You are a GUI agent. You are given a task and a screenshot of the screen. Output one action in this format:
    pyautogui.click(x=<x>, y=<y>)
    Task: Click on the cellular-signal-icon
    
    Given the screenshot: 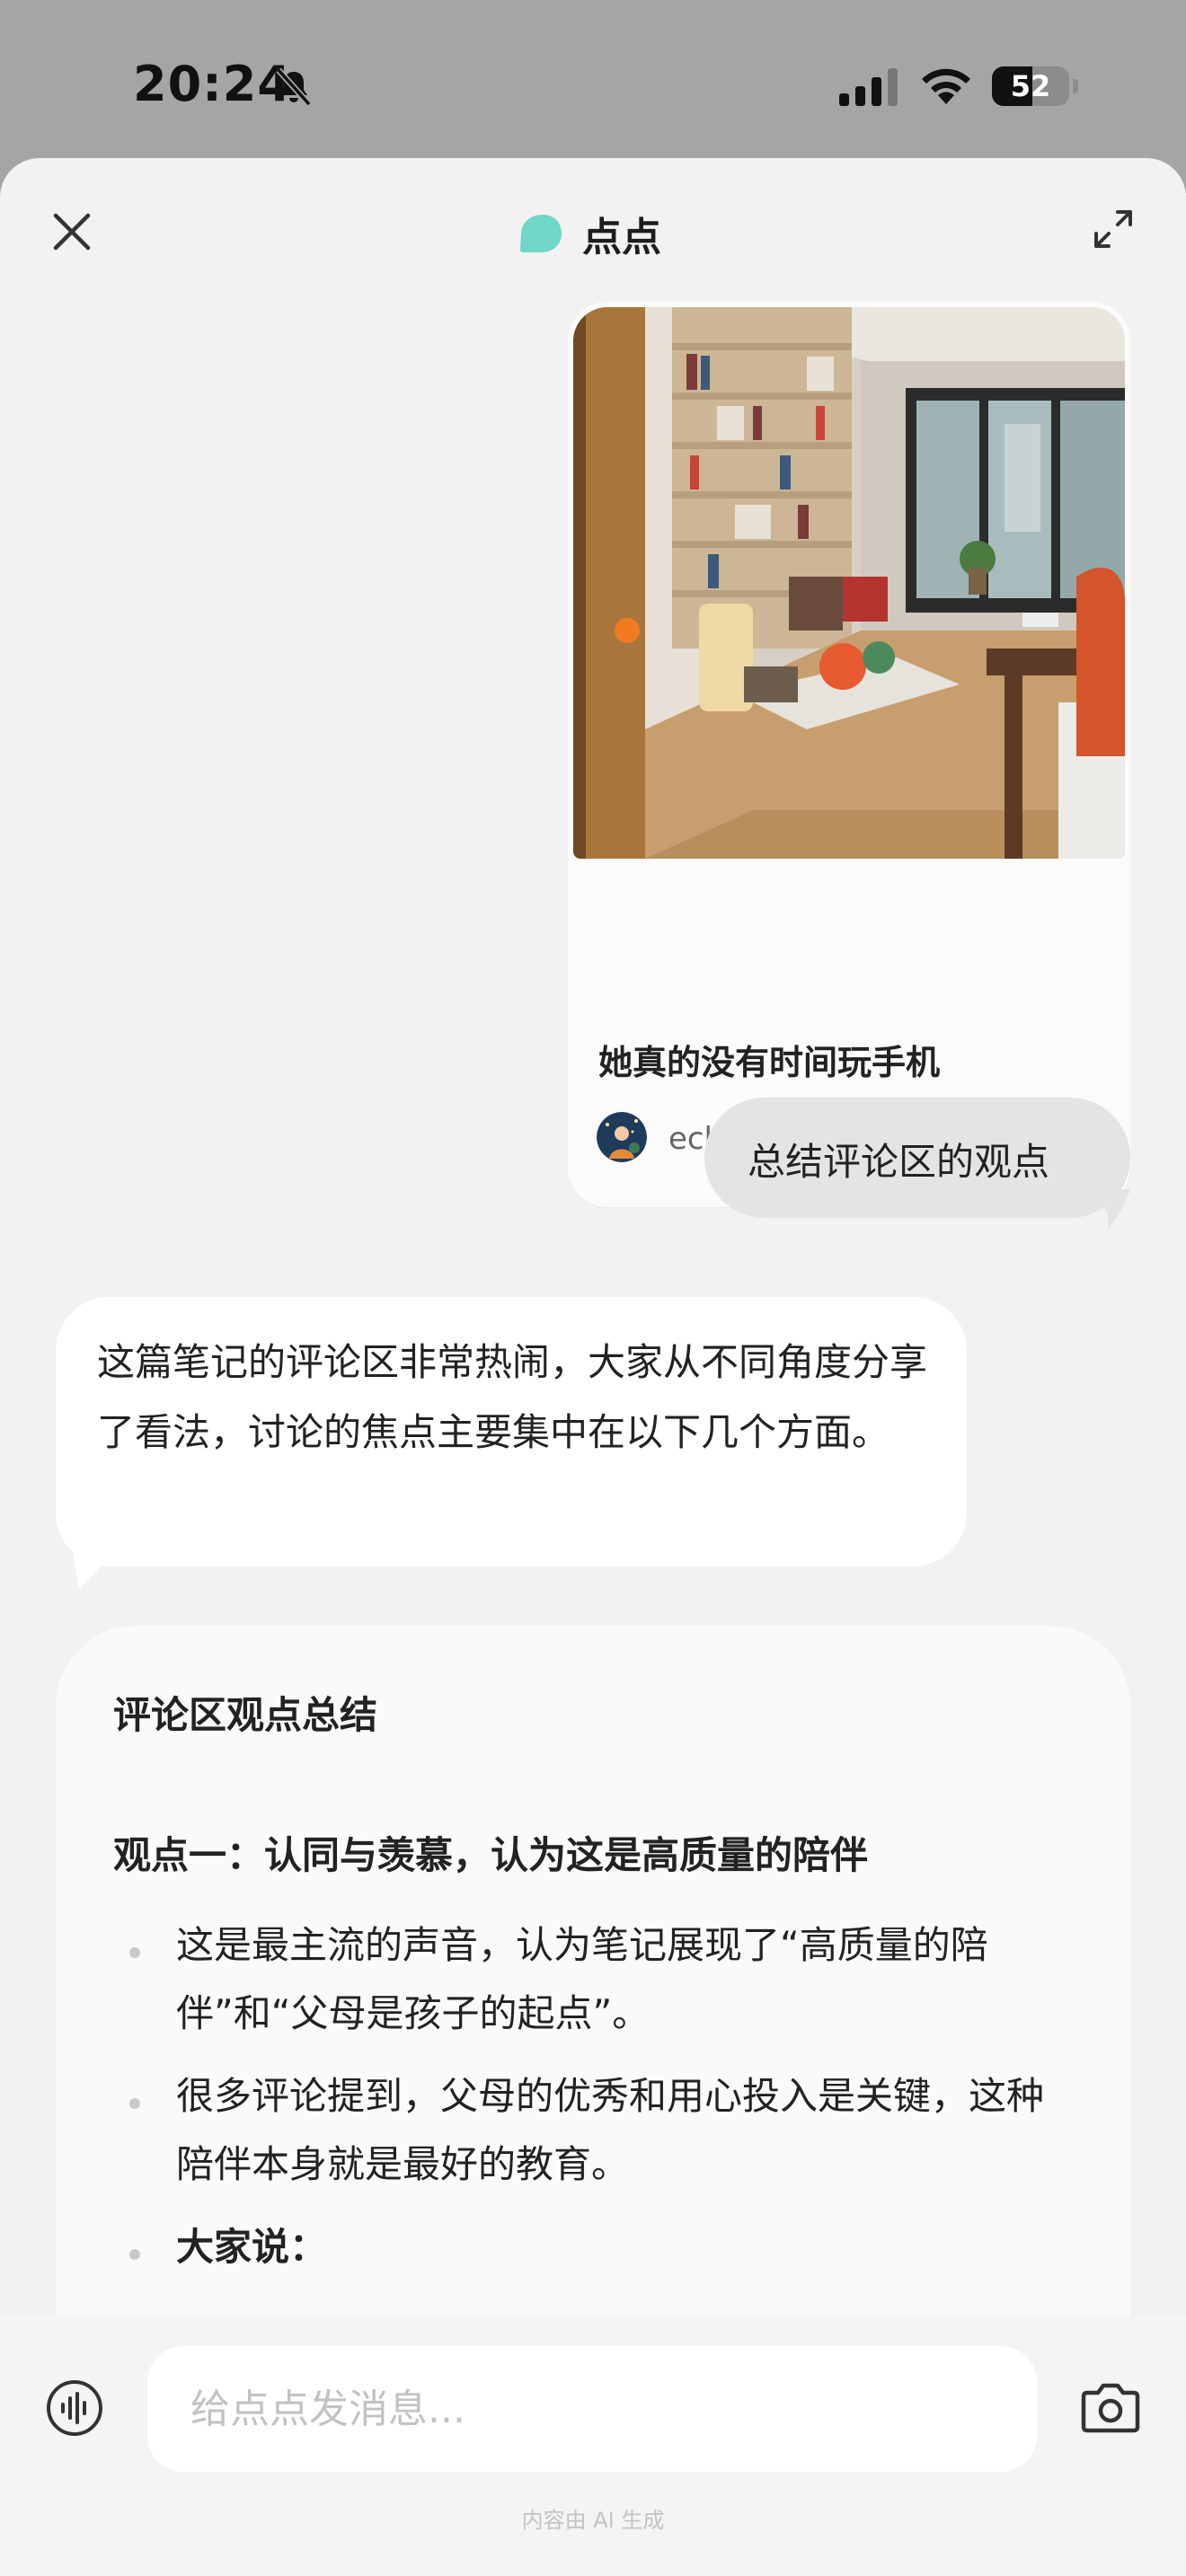 What is the action you would take?
    pyautogui.click(x=868, y=87)
    